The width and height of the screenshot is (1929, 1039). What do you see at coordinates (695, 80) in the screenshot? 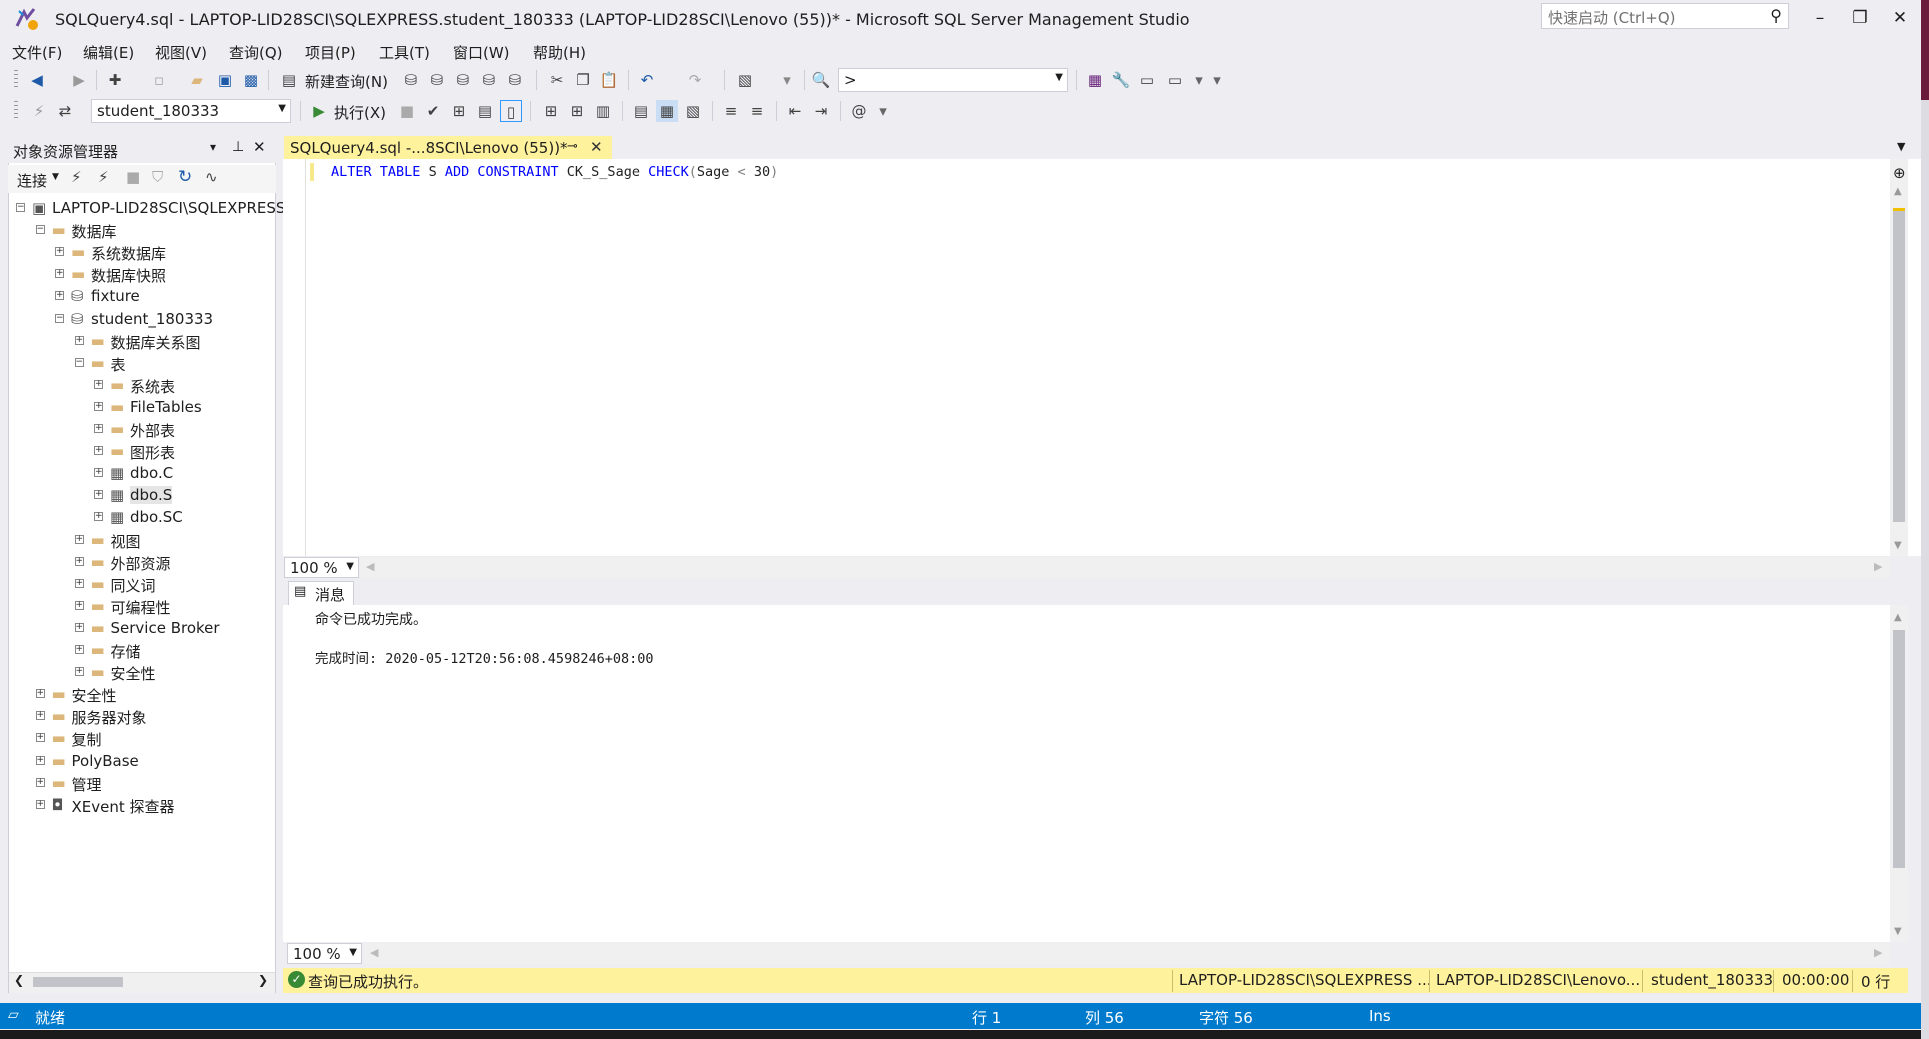
I see `redo-icon: ↷` at bounding box center [695, 80].